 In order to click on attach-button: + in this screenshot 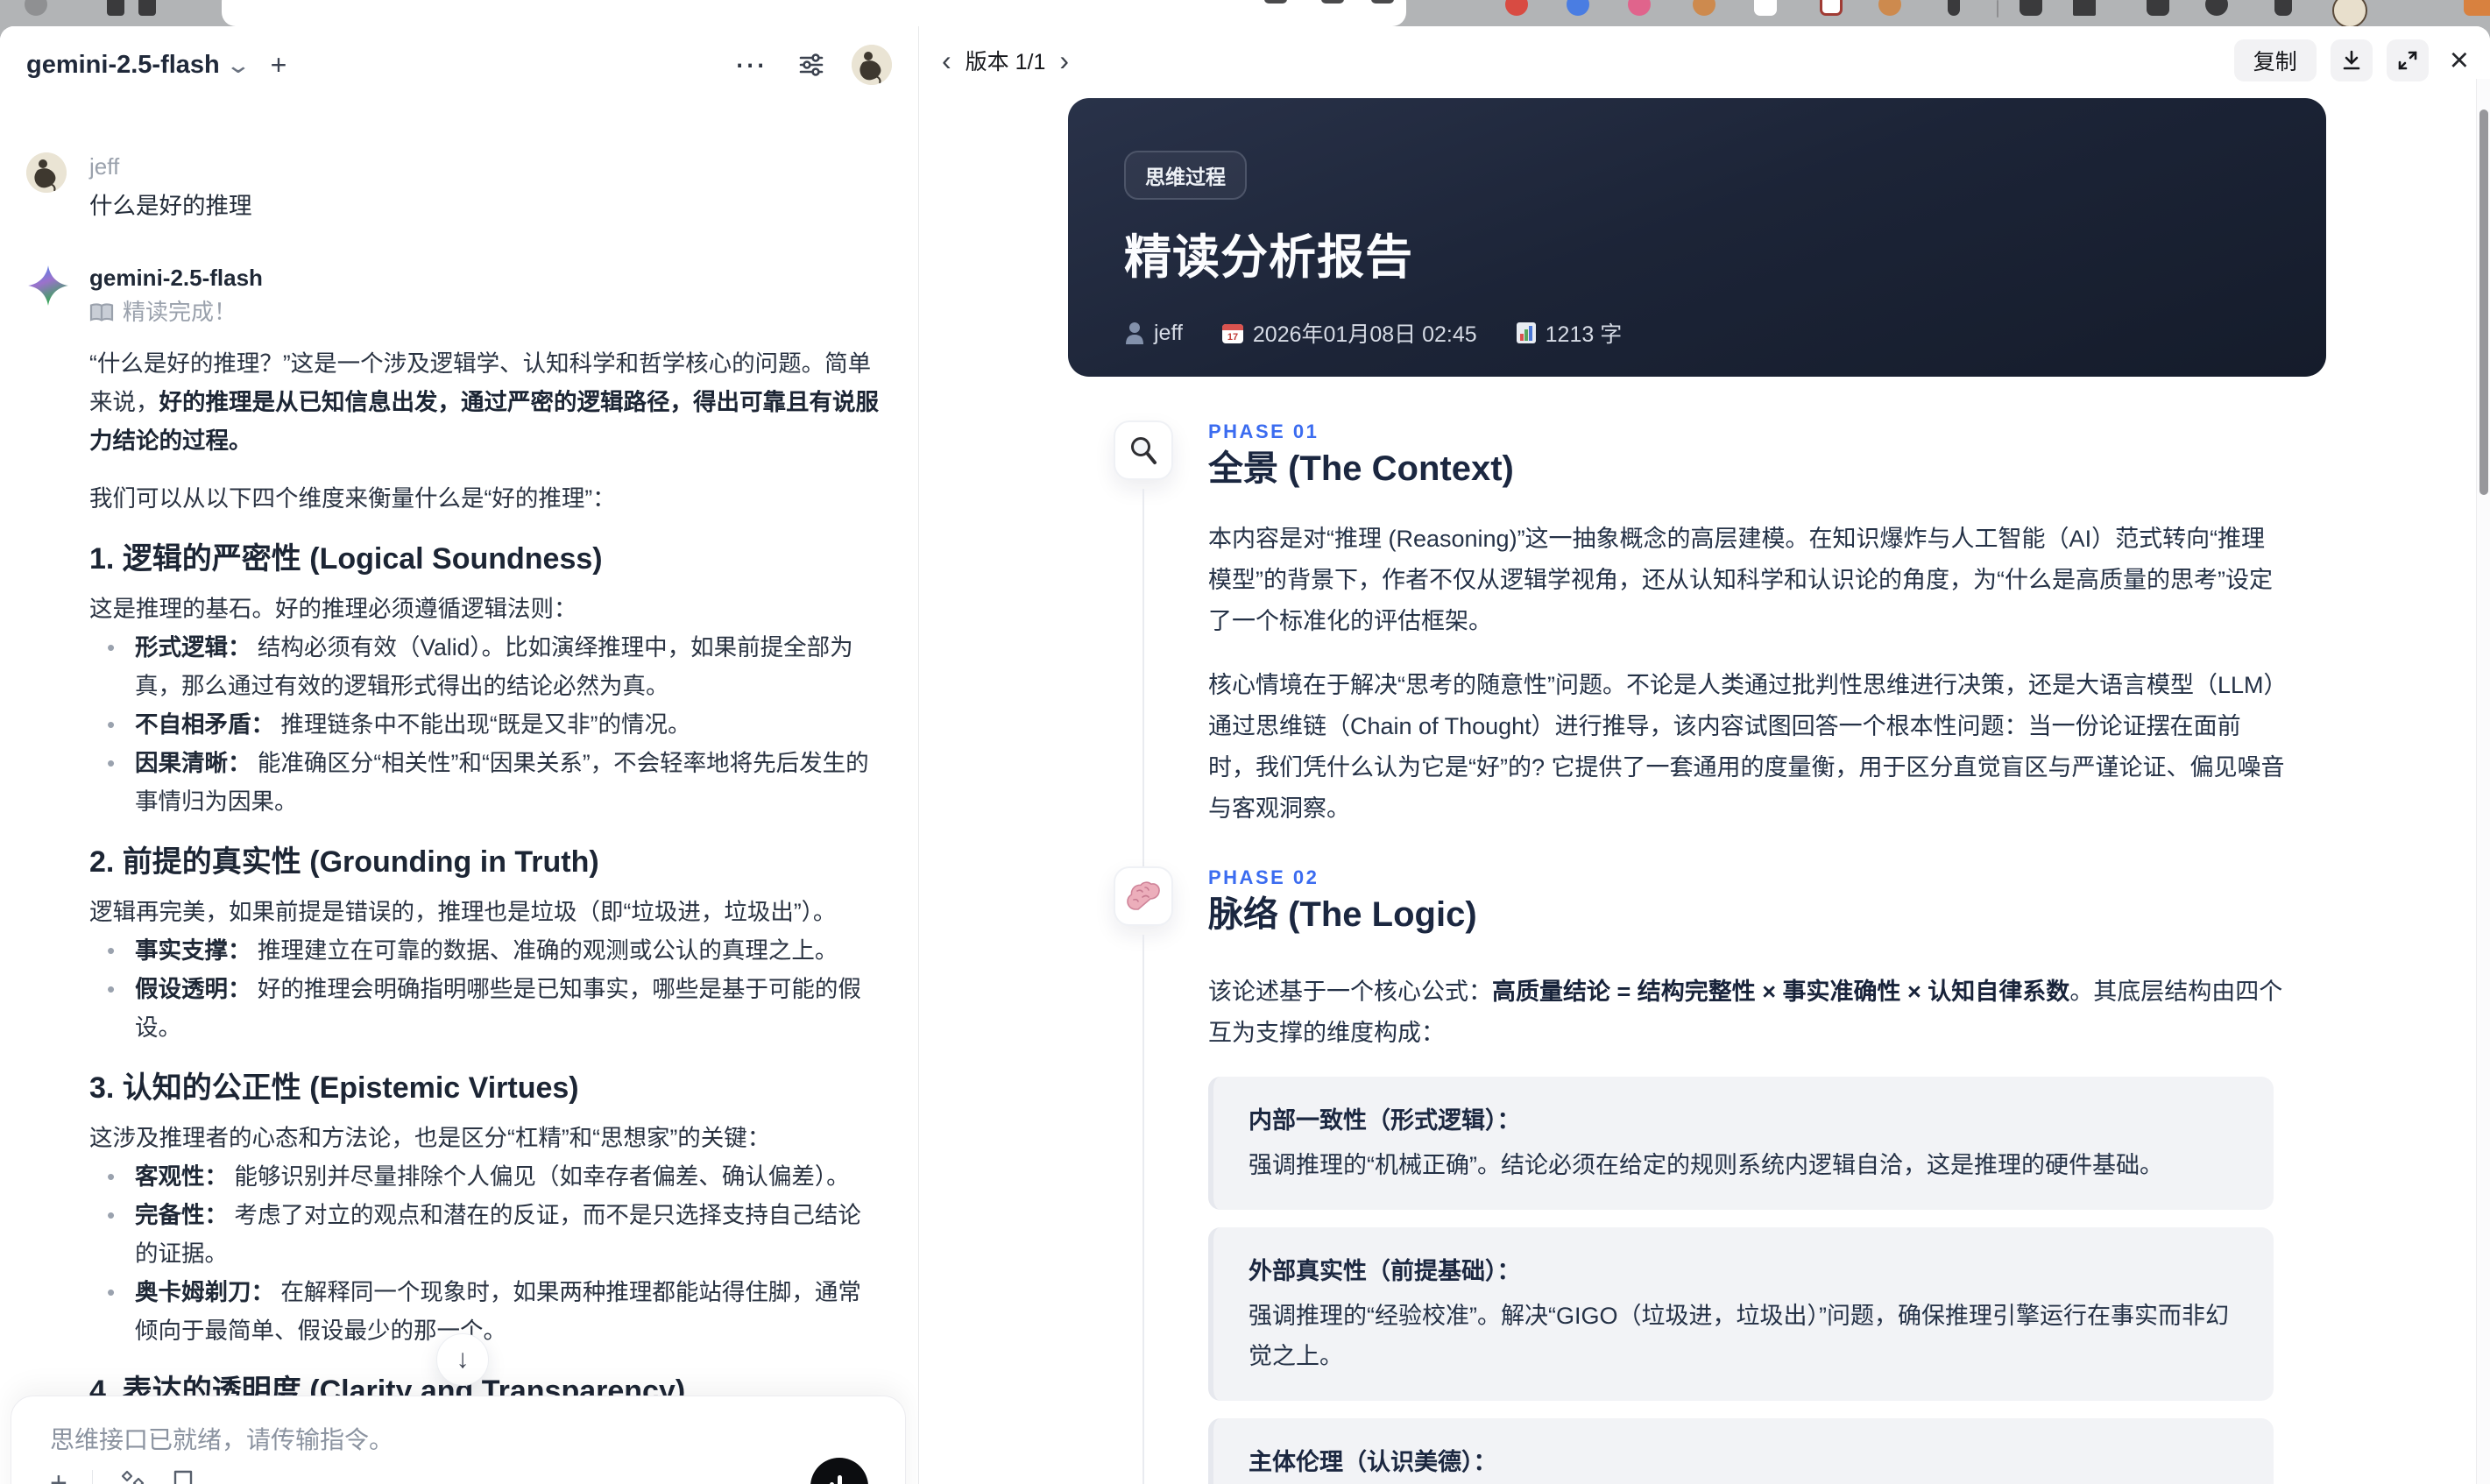, I will do `click(58, 1476)`.